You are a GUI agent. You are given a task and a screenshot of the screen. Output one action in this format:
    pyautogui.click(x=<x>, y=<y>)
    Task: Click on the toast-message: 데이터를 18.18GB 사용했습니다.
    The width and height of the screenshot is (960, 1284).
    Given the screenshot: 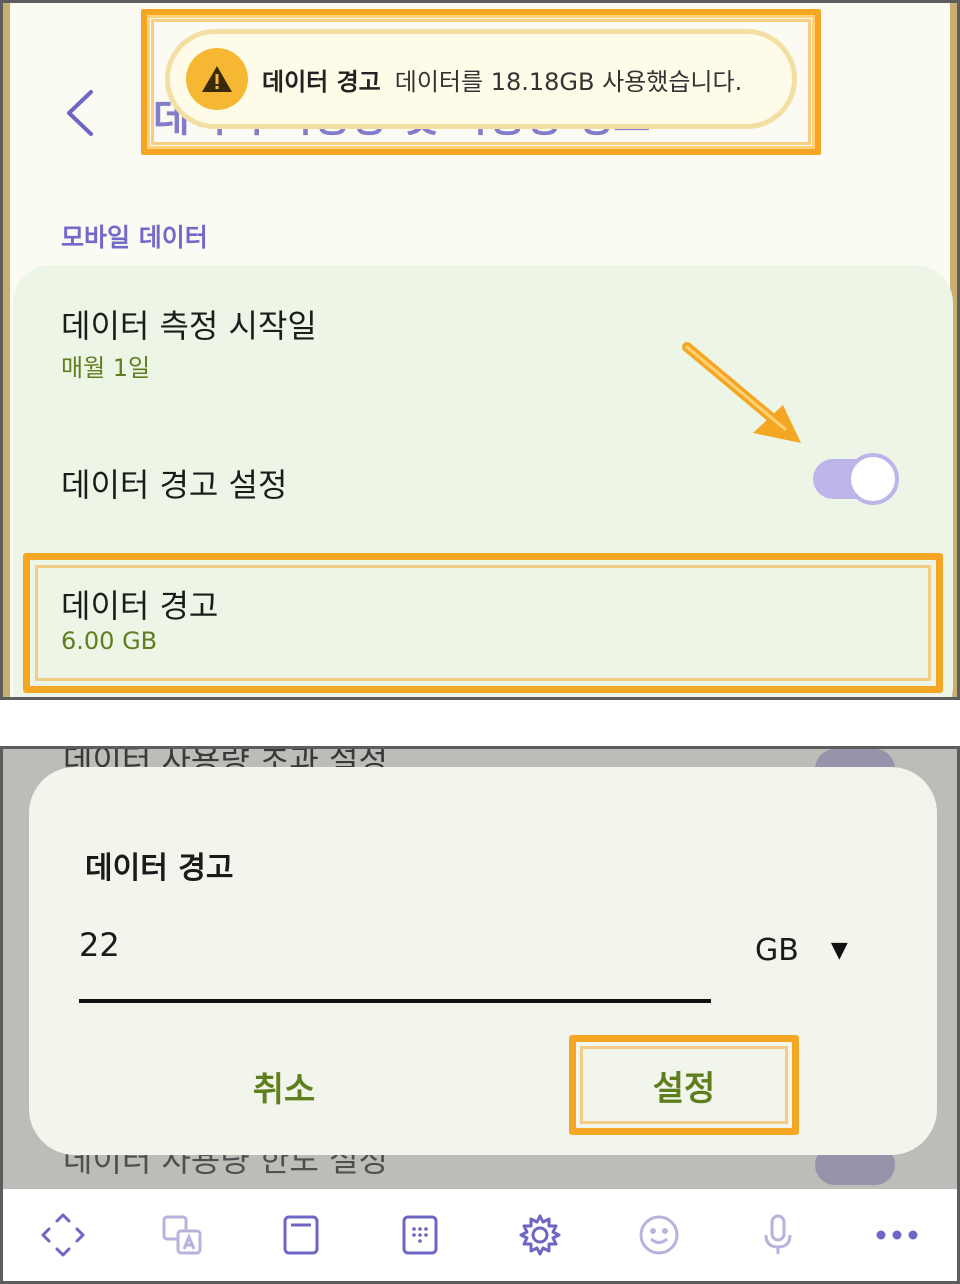 What is the action you would take?
    pyautogui.click(x=568, y=81)
    